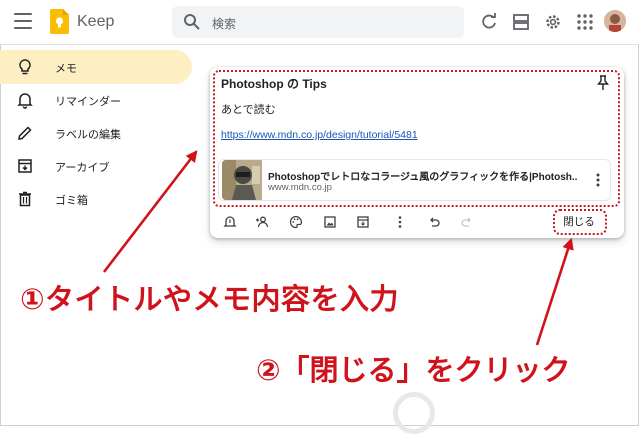 This screenshot has height=434, width=639. I want to click on annotation-step1: ①タイトルやメモ内容を入力, so click(210, 300).